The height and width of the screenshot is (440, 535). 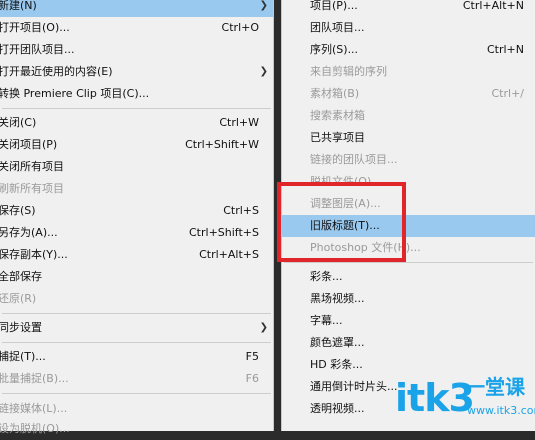 What do you see at coordinates (136, 145) in the screenshot?
I see `menu-item-close-project: 关闭项目(P) Ctrl+Shift+W` at bounding box center [136, 145].